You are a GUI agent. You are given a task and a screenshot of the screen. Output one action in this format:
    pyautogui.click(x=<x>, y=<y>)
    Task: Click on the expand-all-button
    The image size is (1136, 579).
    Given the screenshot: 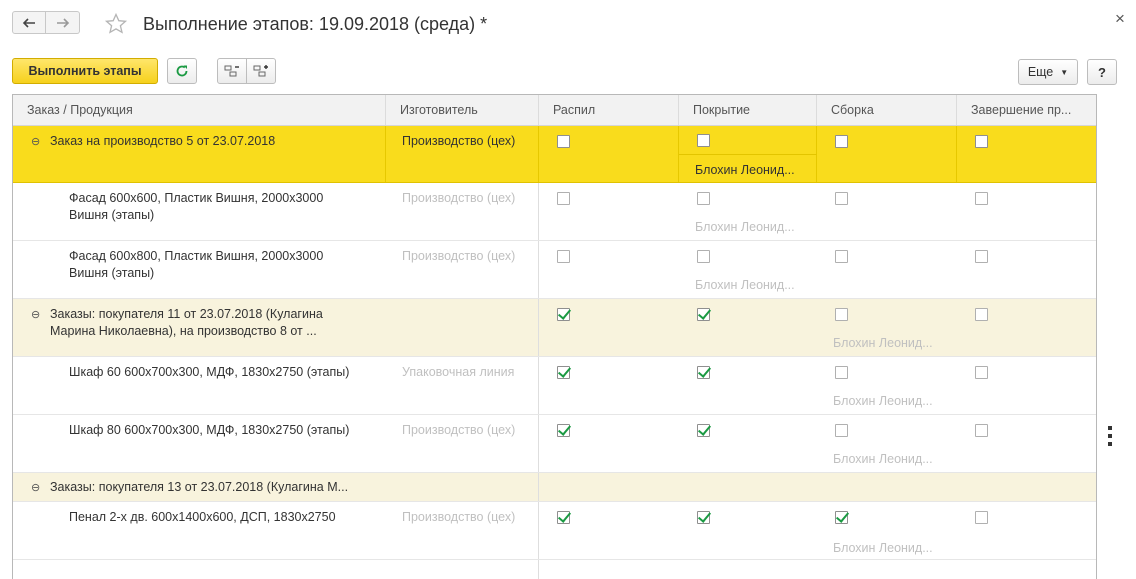 What is the action you would take?
    pyautogui.click(x=261, y=71)
    